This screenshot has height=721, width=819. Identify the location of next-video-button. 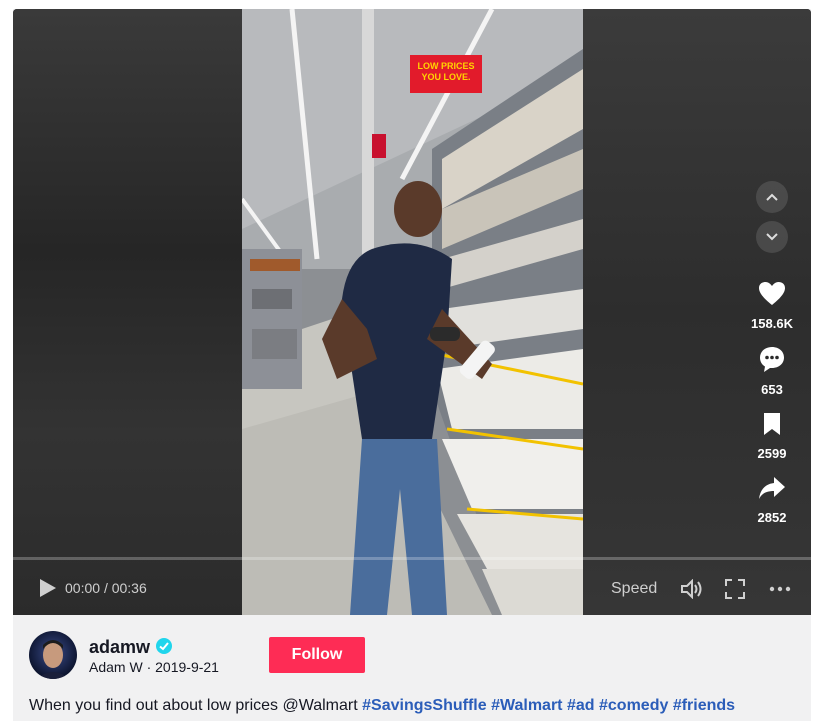
(772, 237).